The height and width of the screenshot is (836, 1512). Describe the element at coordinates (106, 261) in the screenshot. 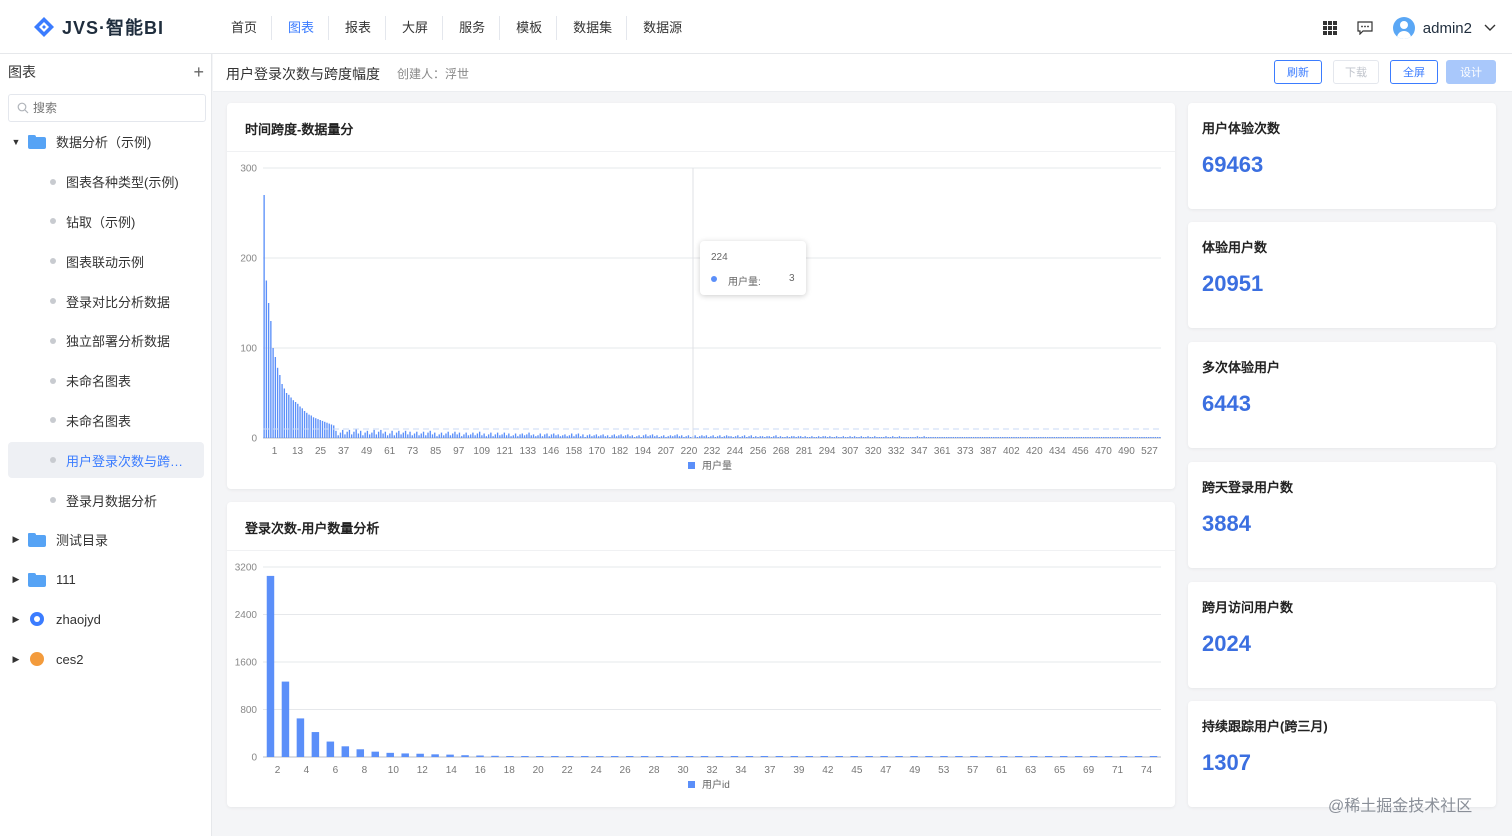

I see `tree-item: 图表联动示例` at that location.